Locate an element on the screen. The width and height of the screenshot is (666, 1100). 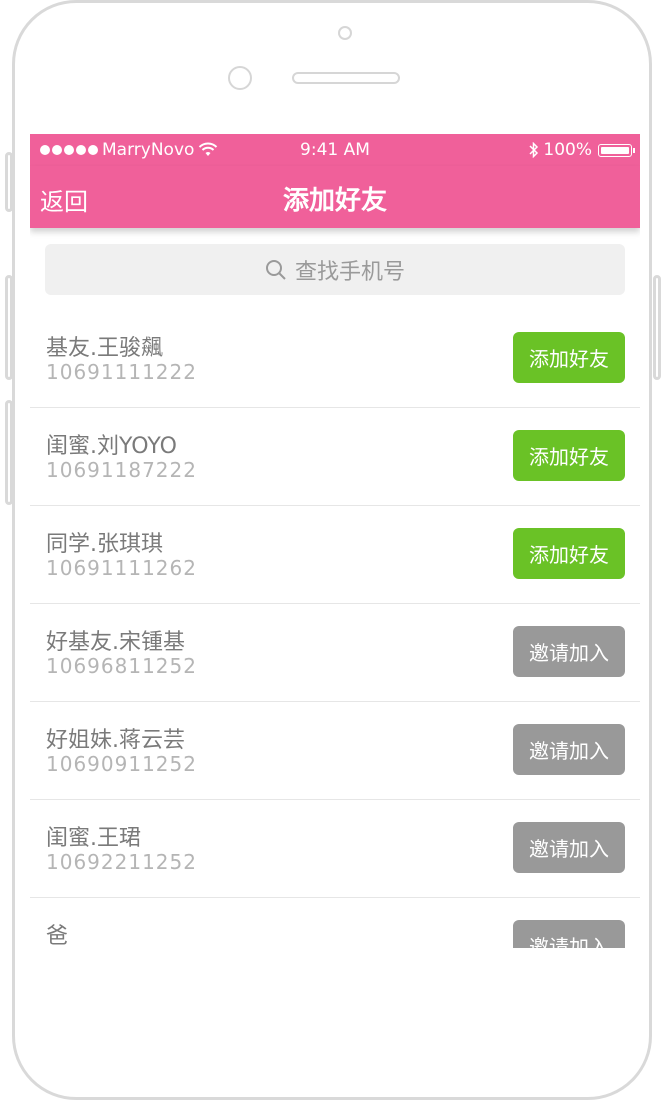
list-item: 爸 邀请加入 is located at coordinates (335, 923).